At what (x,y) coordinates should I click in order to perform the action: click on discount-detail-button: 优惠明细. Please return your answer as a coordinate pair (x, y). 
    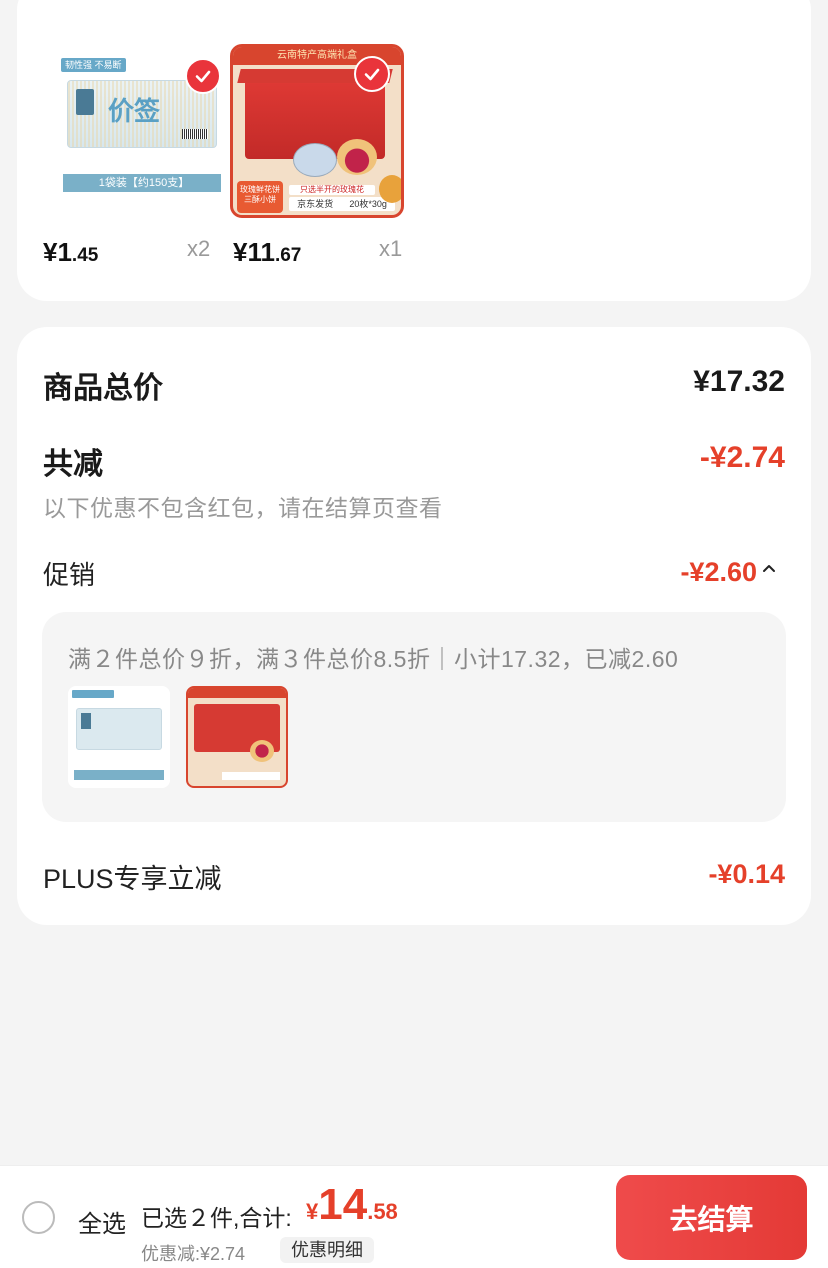
    Looking at the image, I should click on (327, 1250).